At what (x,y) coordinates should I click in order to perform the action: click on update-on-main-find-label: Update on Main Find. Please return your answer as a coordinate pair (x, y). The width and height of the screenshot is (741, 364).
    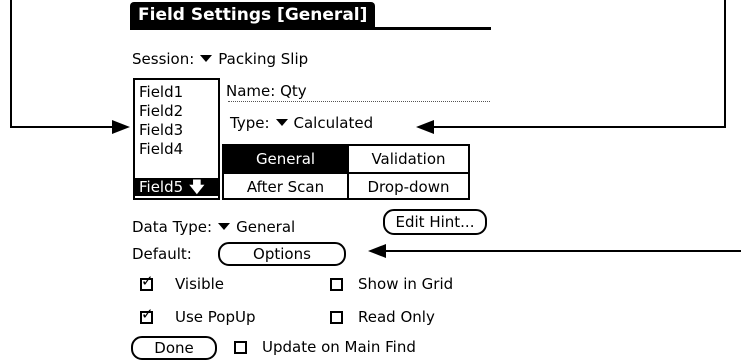
    Looking at the image, I should click on (339, 347).